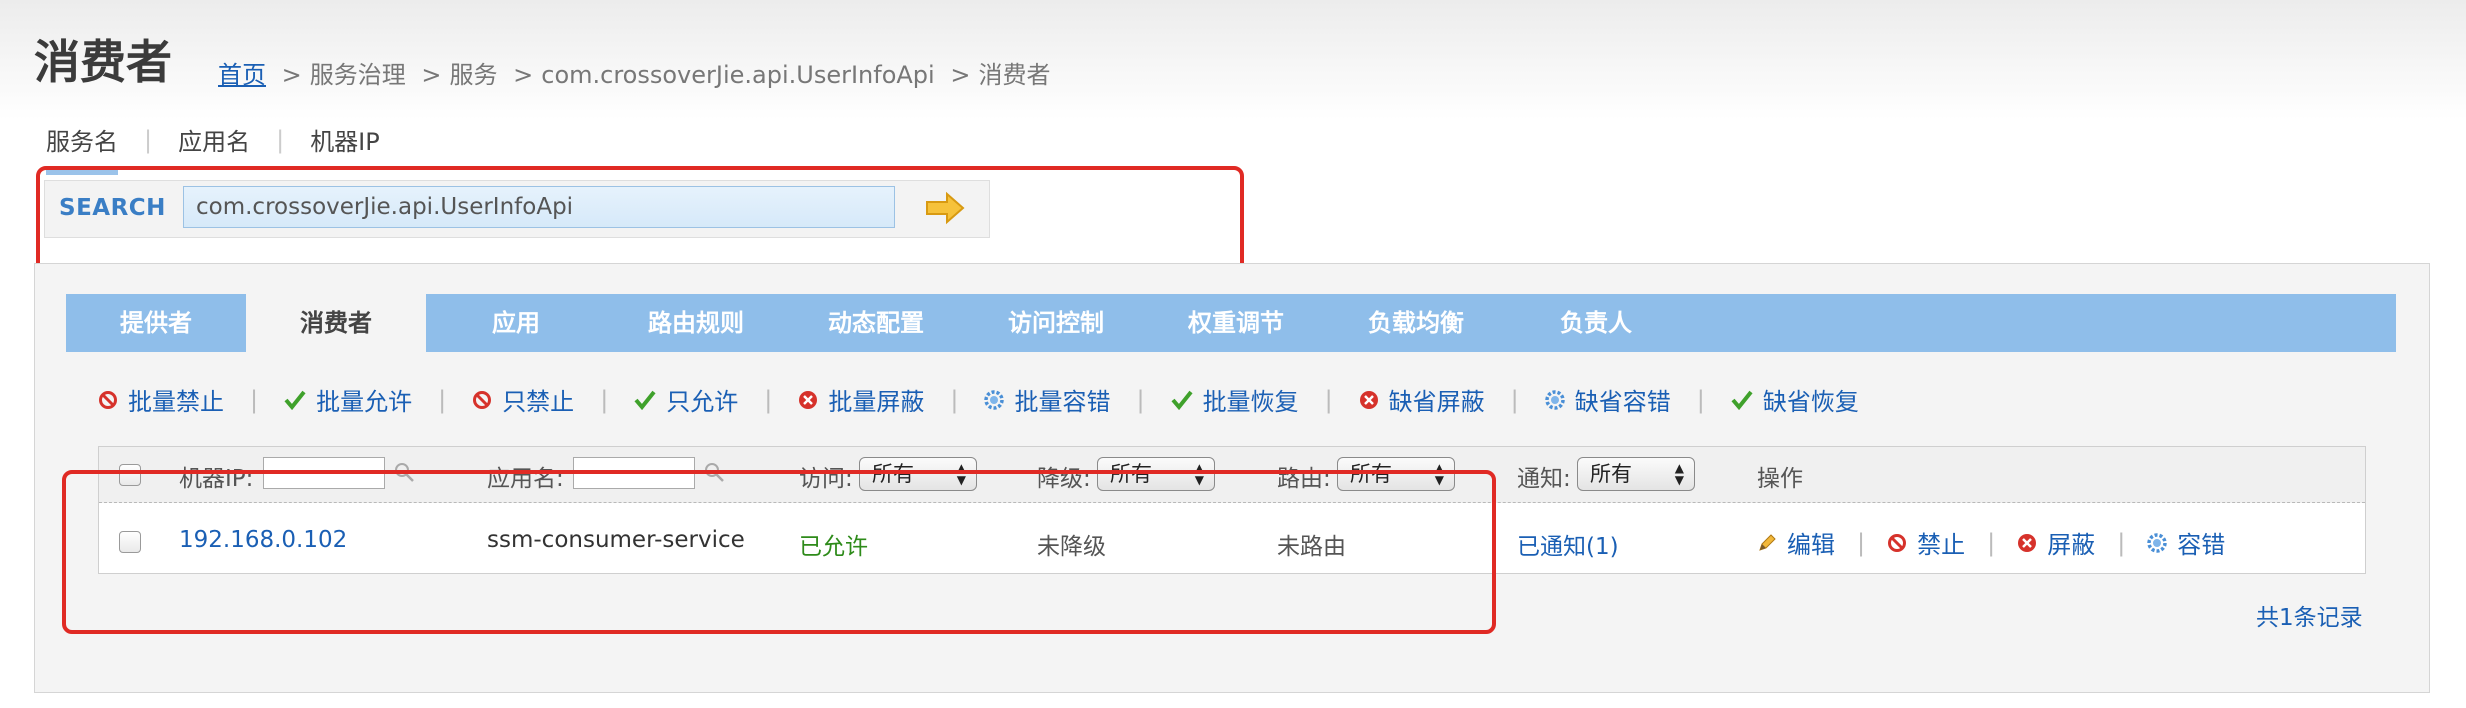 The width and height of the screenshot is (2466, 708). Describe the element at coordinates (156, 323) in the screenshot. I see `tab-providers: 提供者` at that location.